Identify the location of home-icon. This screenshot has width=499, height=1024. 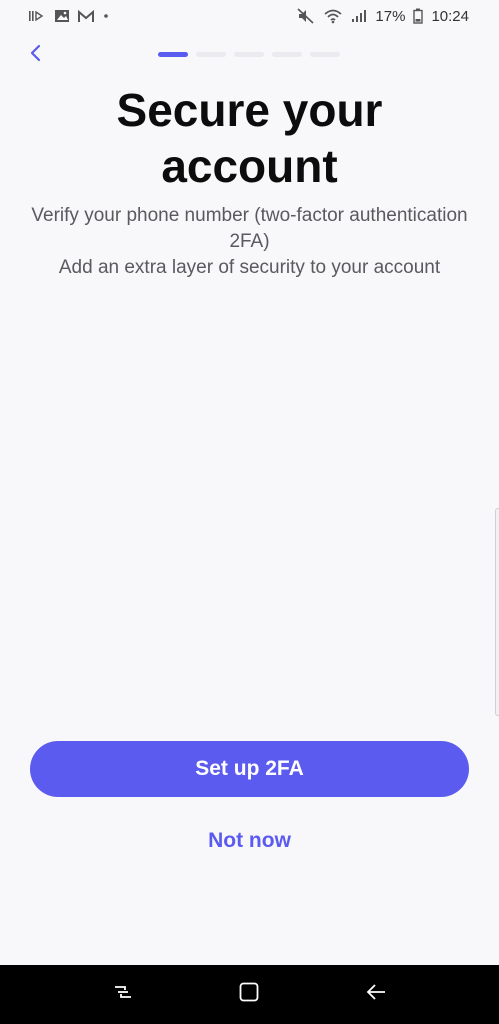
(249, 994).